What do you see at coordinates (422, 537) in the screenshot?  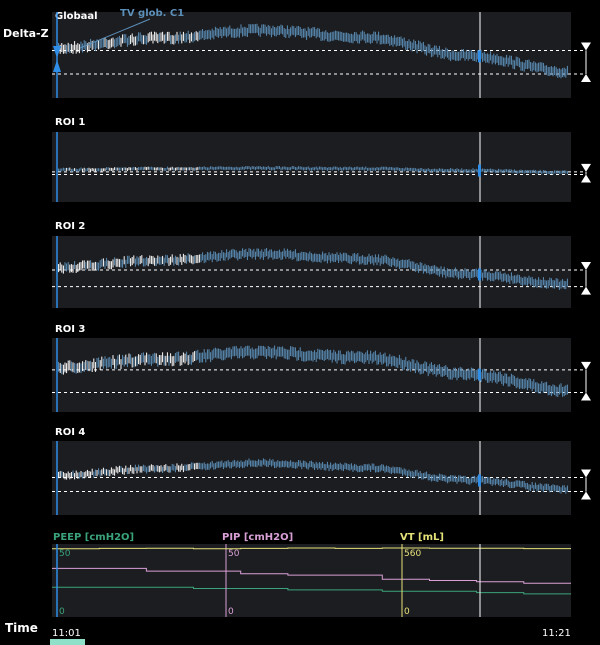 I see `legend-vt: VT [mL]` at bounding box center [422, 537].